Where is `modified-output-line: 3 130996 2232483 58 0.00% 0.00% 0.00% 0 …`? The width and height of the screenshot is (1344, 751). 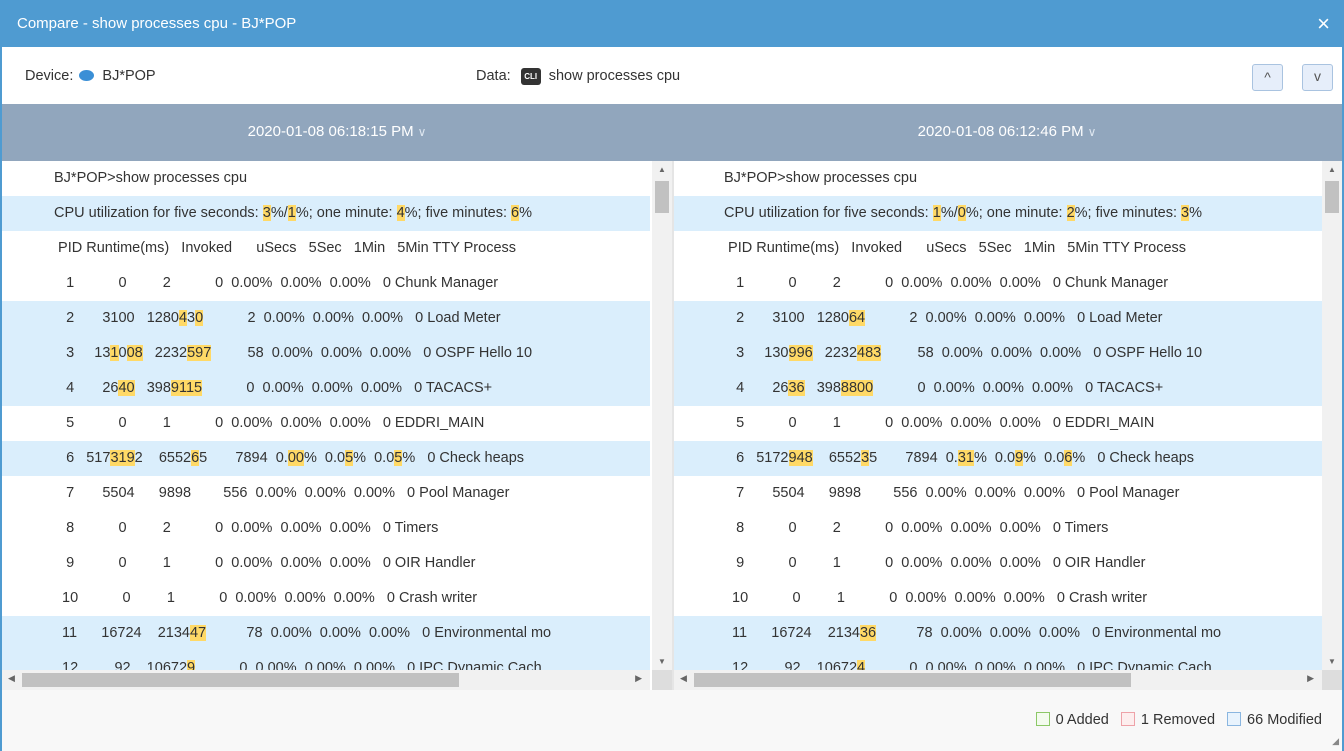
modified-output-line: 3 130996 2232483 58 0.00% 0.00% 0.00% 0 … is located at coordinates (998, 353).